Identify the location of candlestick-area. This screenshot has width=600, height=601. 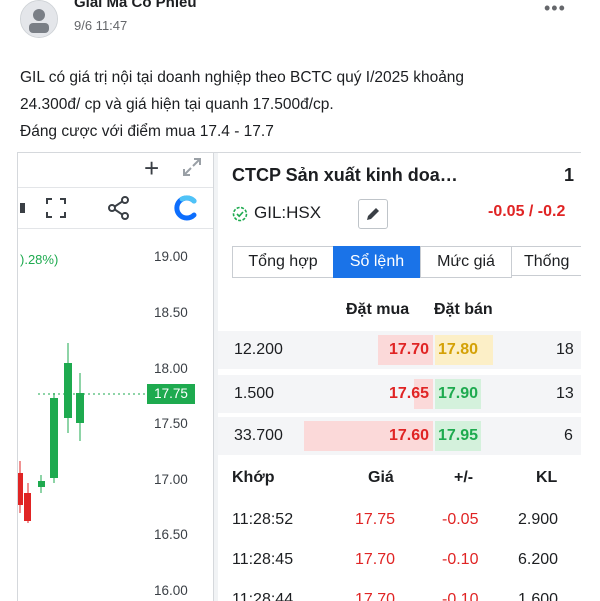
(82, 467).